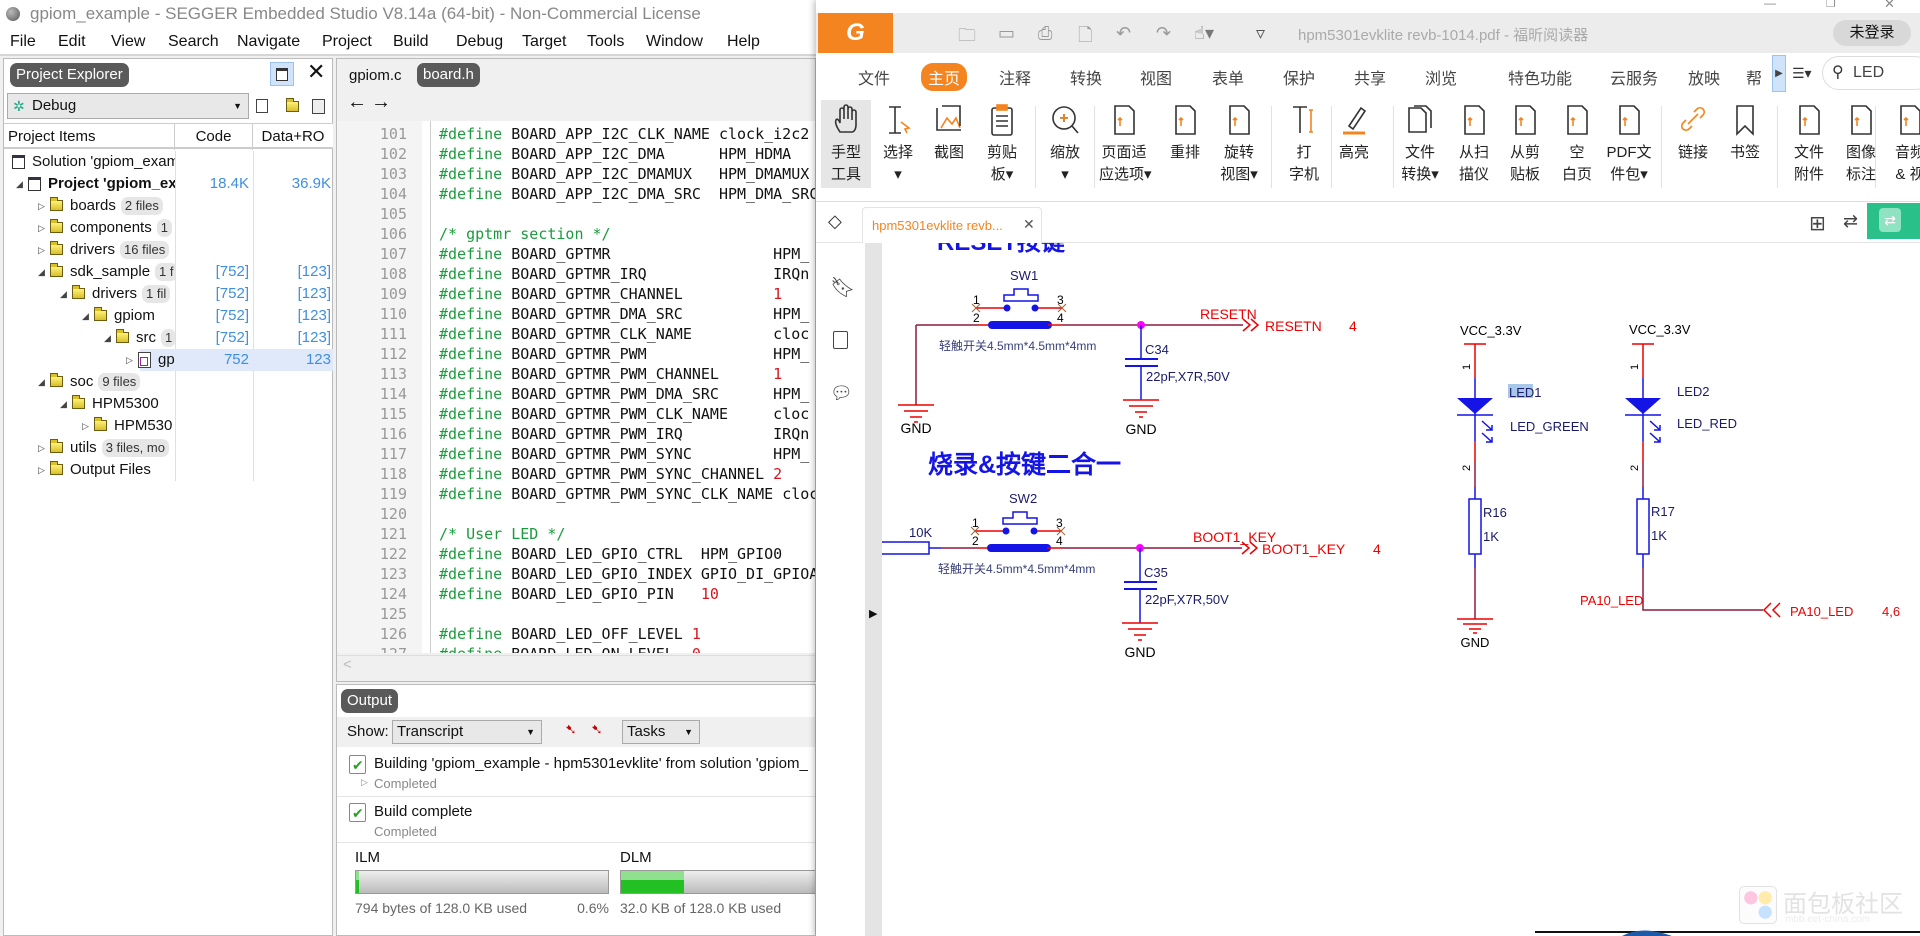 The height and width of the screenshot is (936, 1920). Describe the element at coordinates (23, 42) in the screenshot. I see `menu-file: File` at that location.